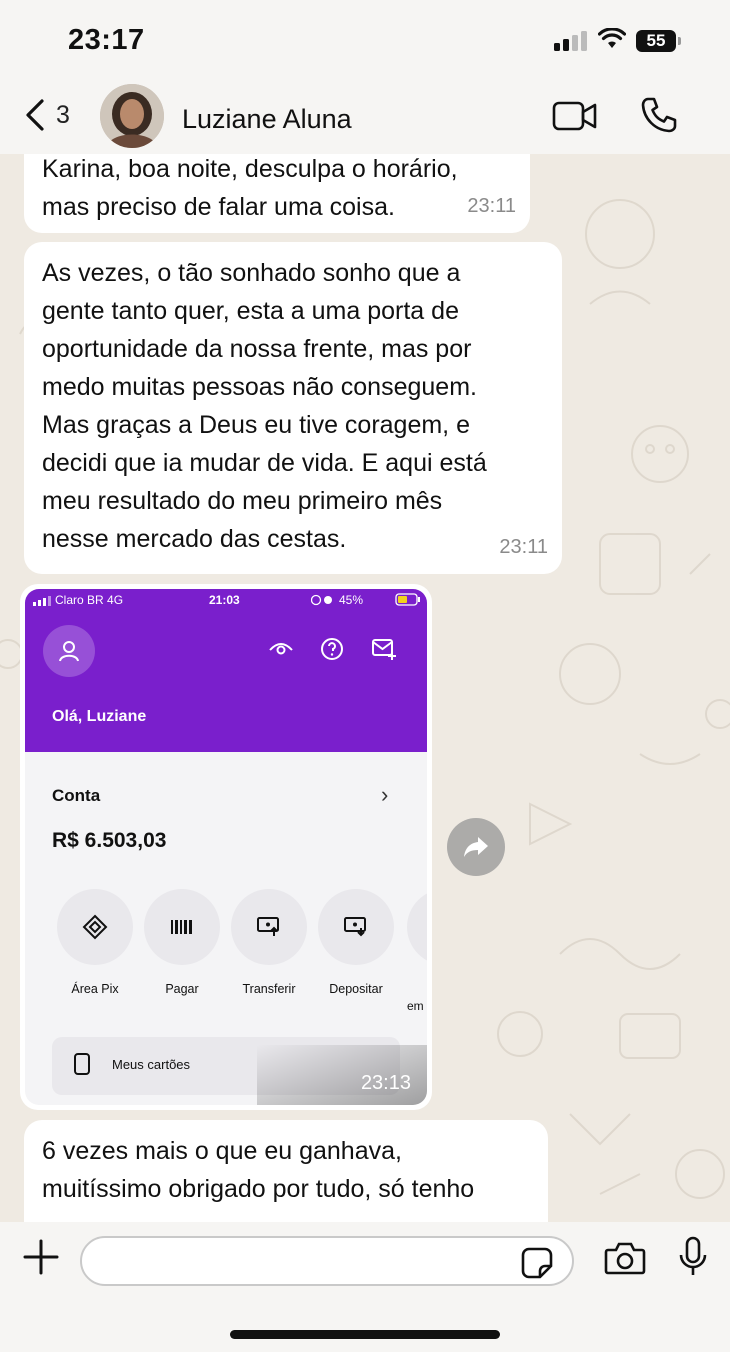 The image size is (730, 1352). I want to click on bank-clock: 21:03, so click(224, 600).